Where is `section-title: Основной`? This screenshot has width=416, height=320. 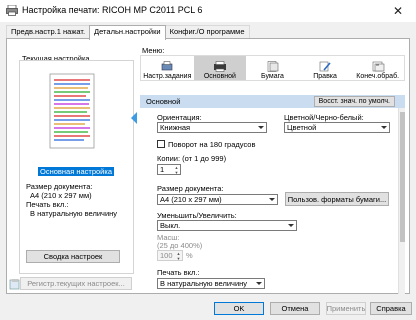 section-title: Основной is located at coordinates (163, 101).